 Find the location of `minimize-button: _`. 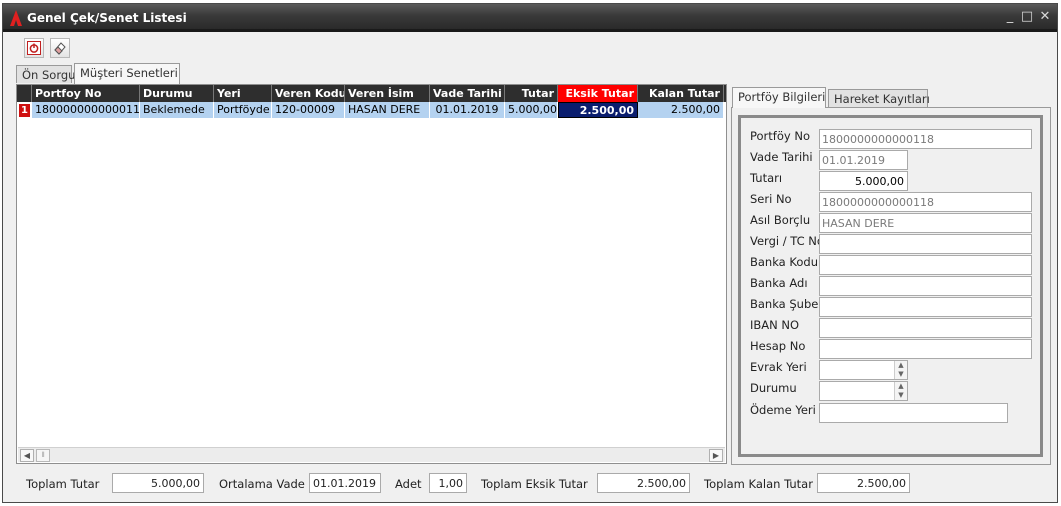

minimize-button: _ is located at coordinates (1010, 16).